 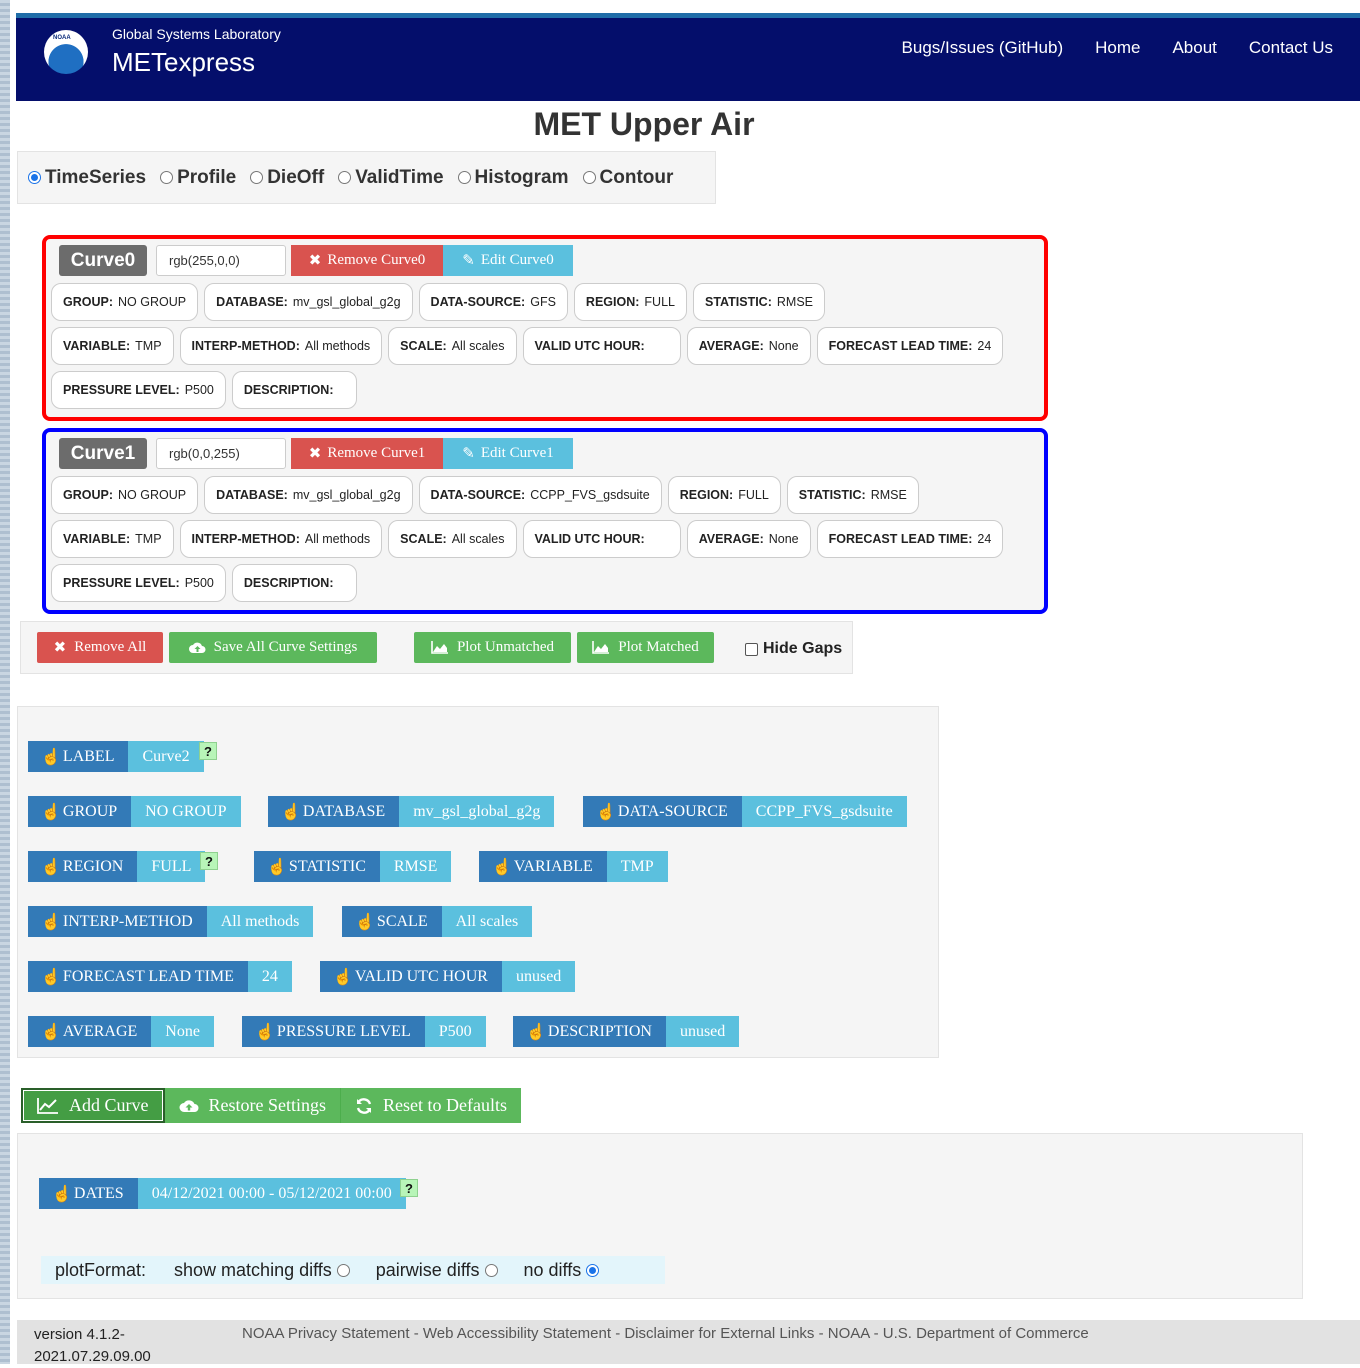 I want to click on selector-pressure-level: ☝ PRESSURE LEVEL P500, so click(x=364, y=1031).